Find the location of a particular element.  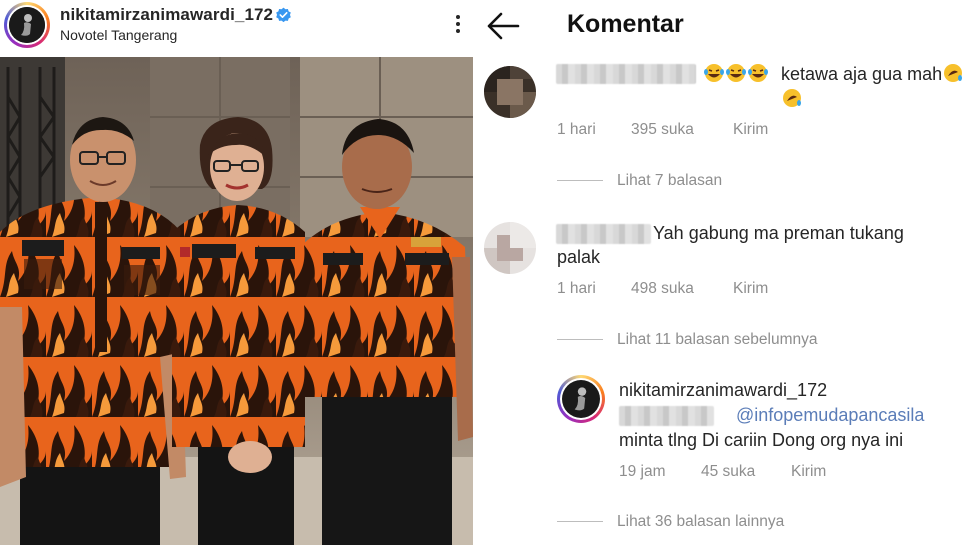

view-replies-link: Lihat 11 balasan sebelumnya is located at coordinates (687, 340).